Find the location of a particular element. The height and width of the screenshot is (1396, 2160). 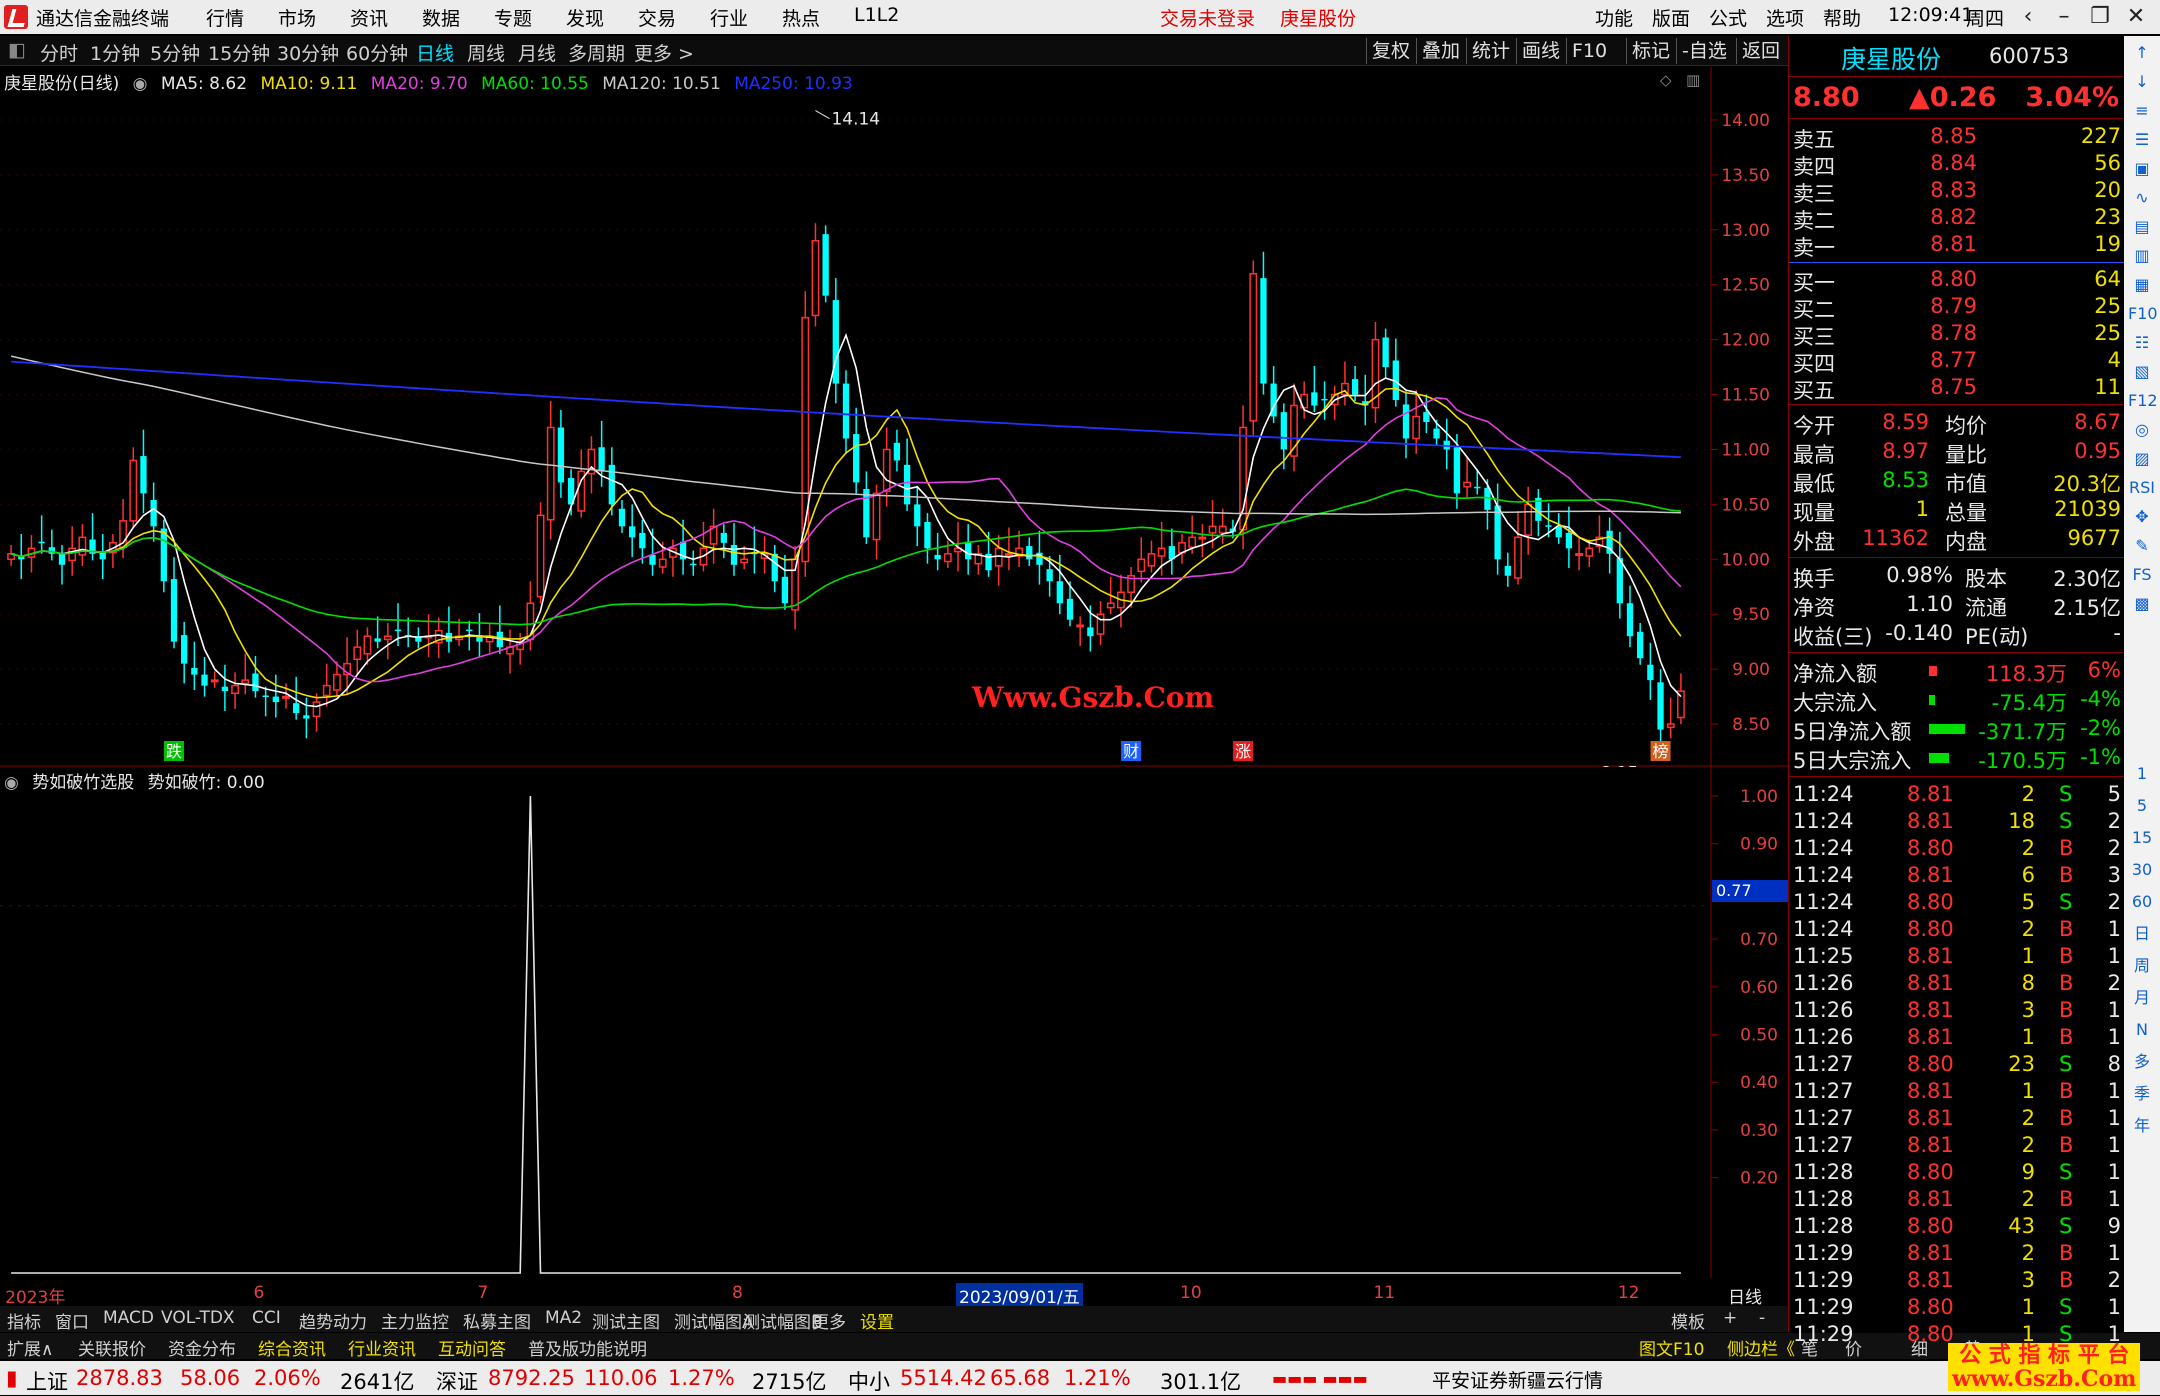

tab-period-60min: 60分钟 is located at coordinates (377, 52).